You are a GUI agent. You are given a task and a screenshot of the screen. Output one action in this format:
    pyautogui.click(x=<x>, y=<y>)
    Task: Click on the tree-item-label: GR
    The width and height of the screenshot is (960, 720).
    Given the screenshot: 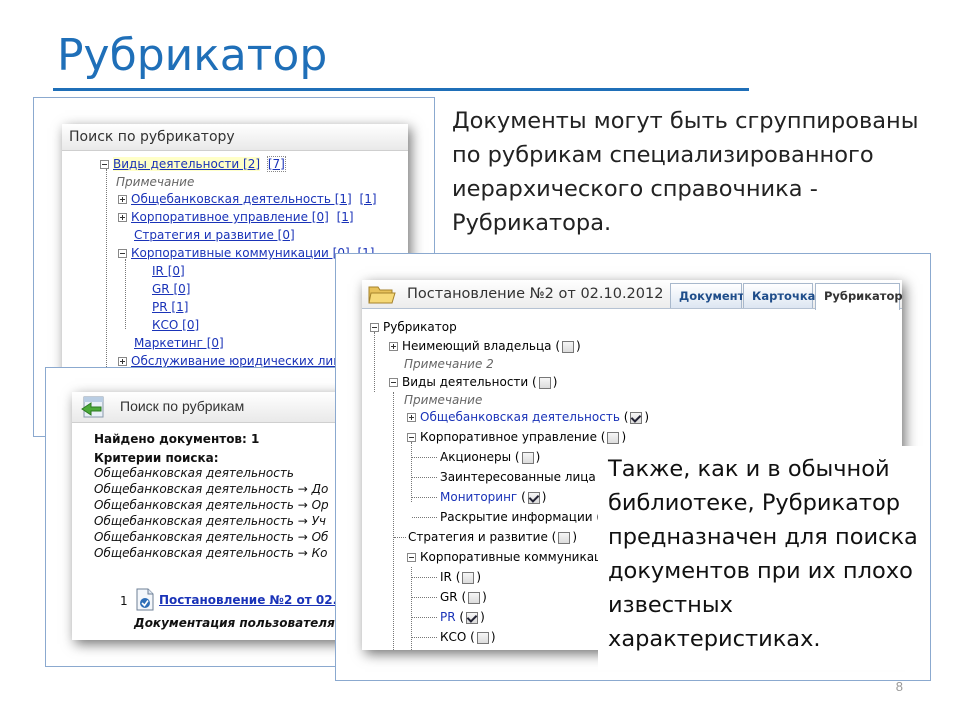 What is the action you would take?
    pyautogui.click(x=449, y=597)
    